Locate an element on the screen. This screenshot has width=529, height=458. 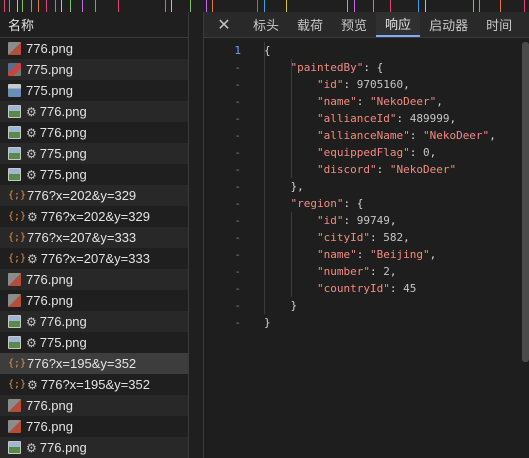
code-line: "id": 99749, is located at coordinates (380, 220).